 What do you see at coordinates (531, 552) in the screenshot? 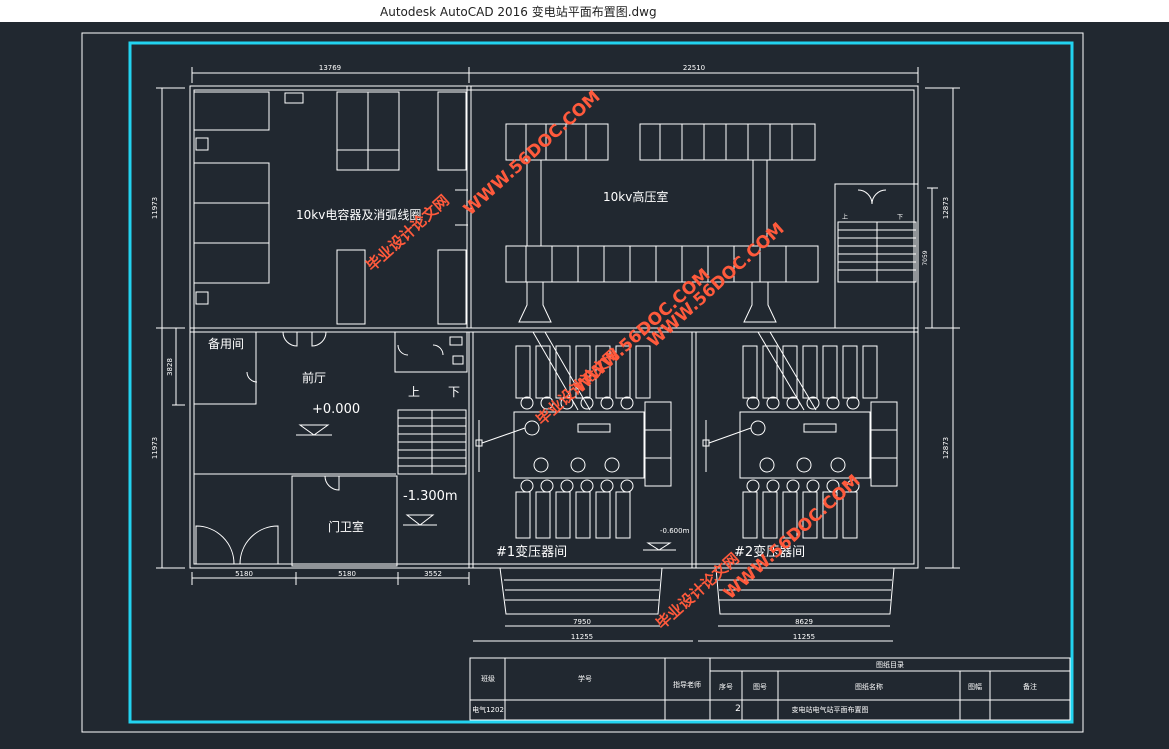
I see `room-label-t1: #1变压器间` at bounding box center [531, 552].